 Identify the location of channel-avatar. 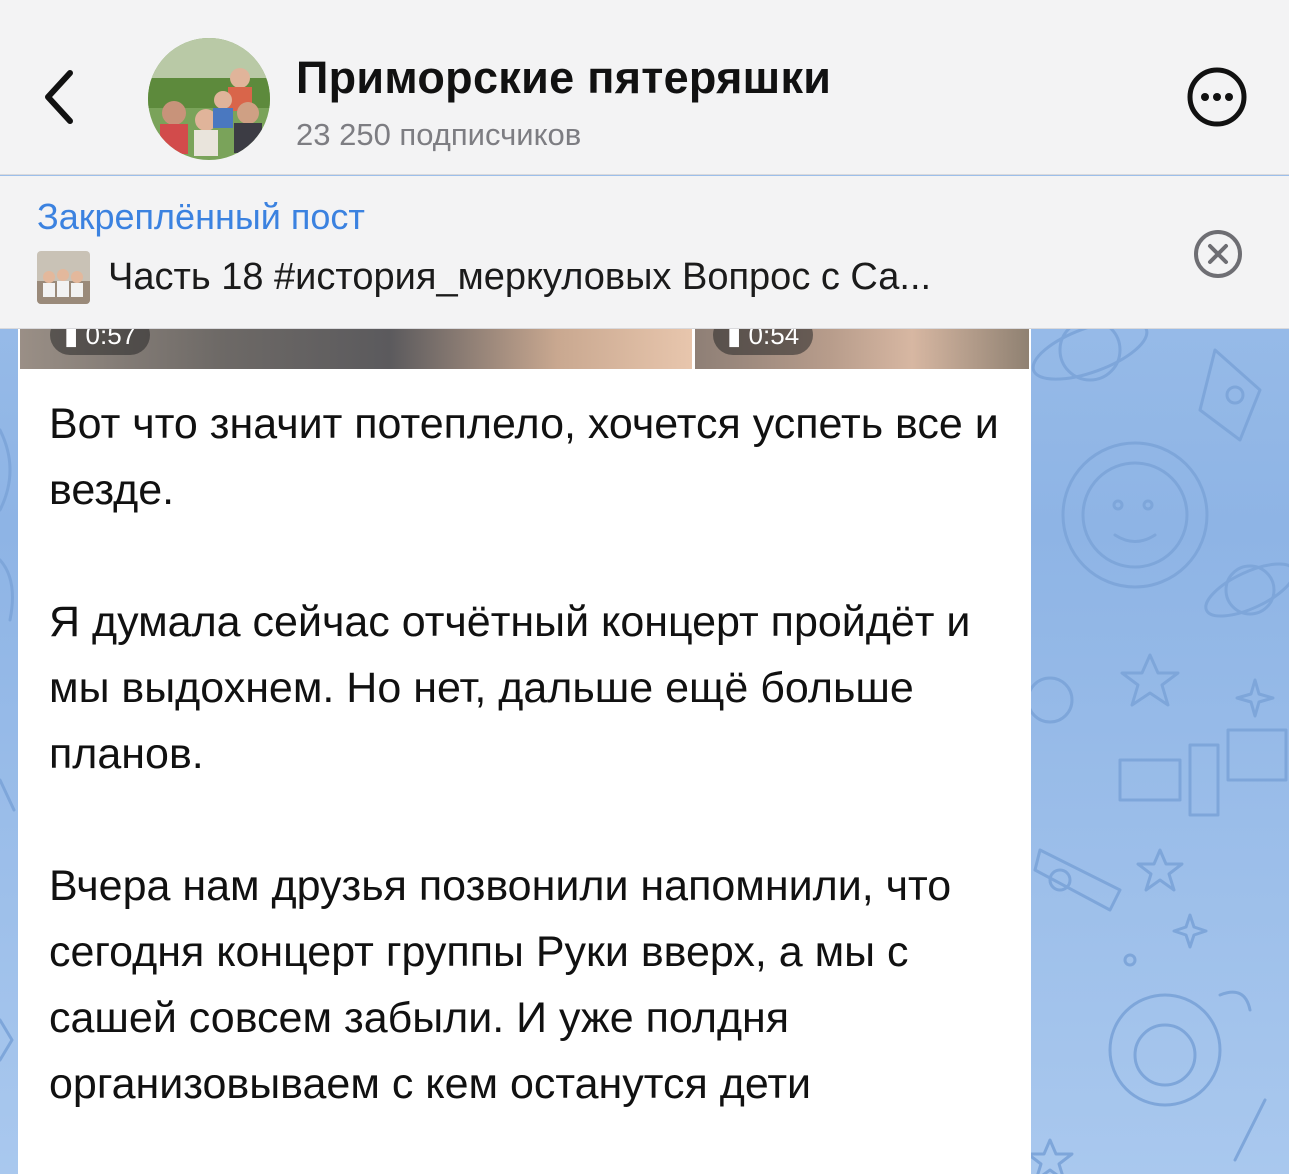
(209, 99).